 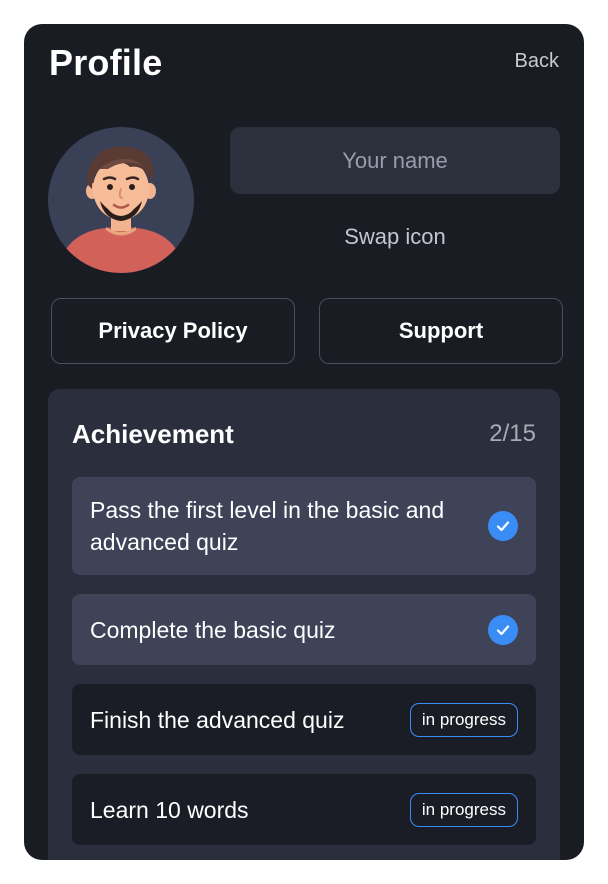 I want to click on achievement-text: Finish the advanced quiz, so click(x=217, y=719).